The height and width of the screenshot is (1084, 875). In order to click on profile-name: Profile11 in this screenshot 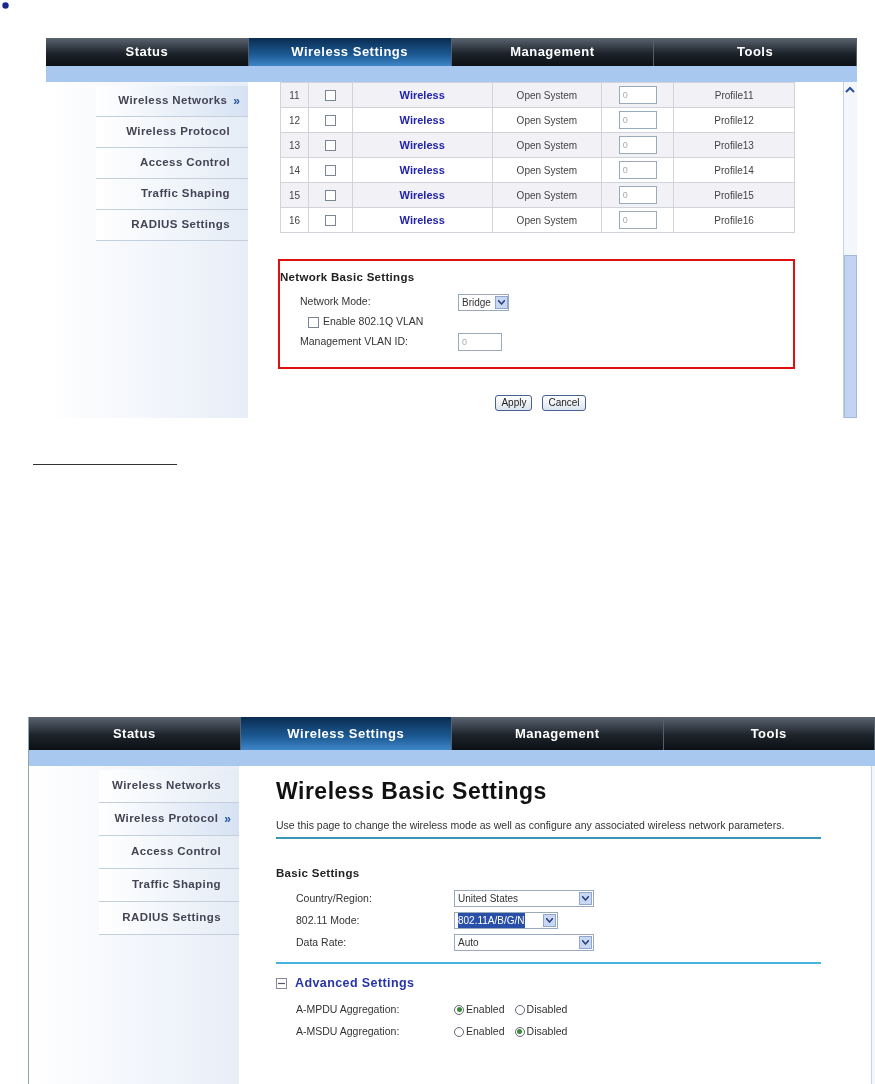, I will do `click(734, 95)`.